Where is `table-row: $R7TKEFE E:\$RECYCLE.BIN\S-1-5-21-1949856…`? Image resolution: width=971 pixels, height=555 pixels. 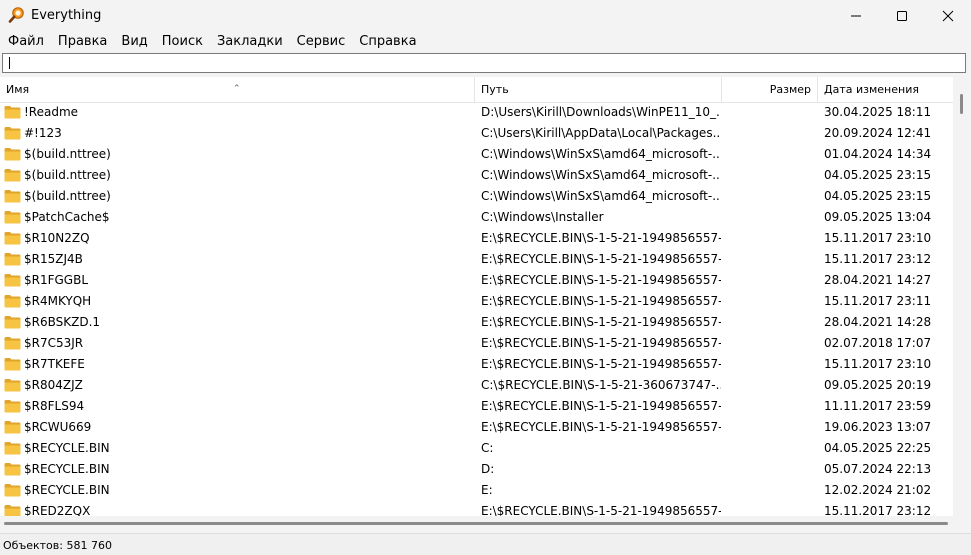 table-row: $R7TKEFE E:\$RECYCLE.BIN\S-1-5-21-1949856… is located at coordinates (476, 364).